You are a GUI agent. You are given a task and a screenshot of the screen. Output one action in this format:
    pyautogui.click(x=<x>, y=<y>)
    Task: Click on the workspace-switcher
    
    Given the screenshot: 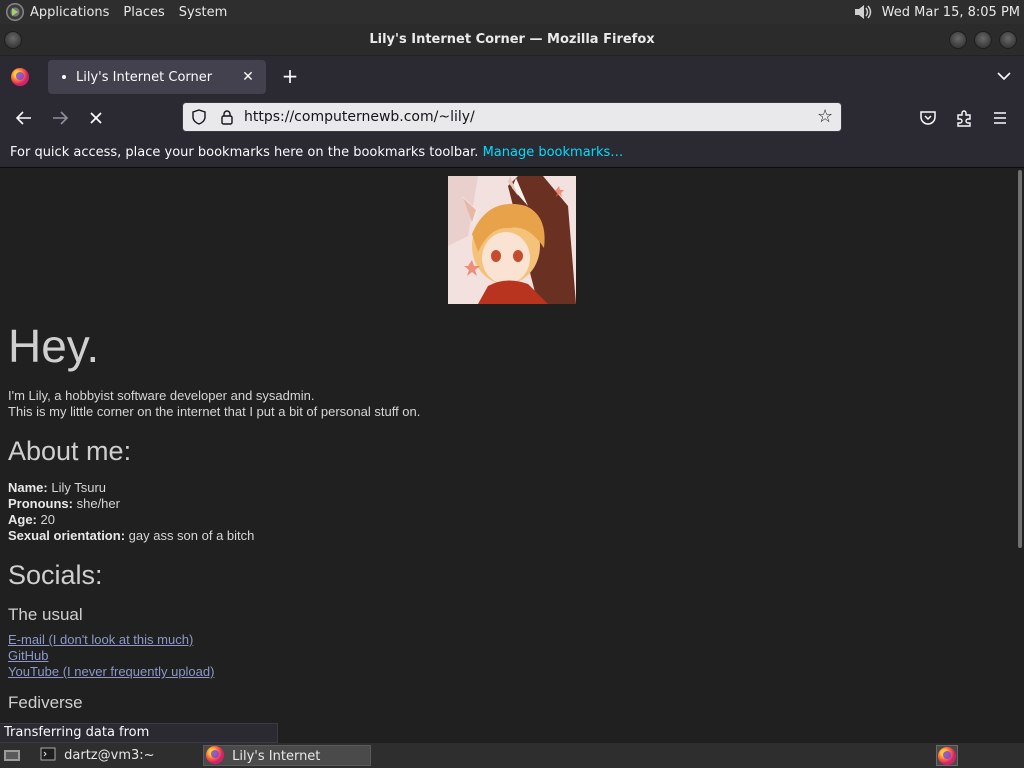 What is the action you would take?
    pyautogui.click(x=947, y=755)
    